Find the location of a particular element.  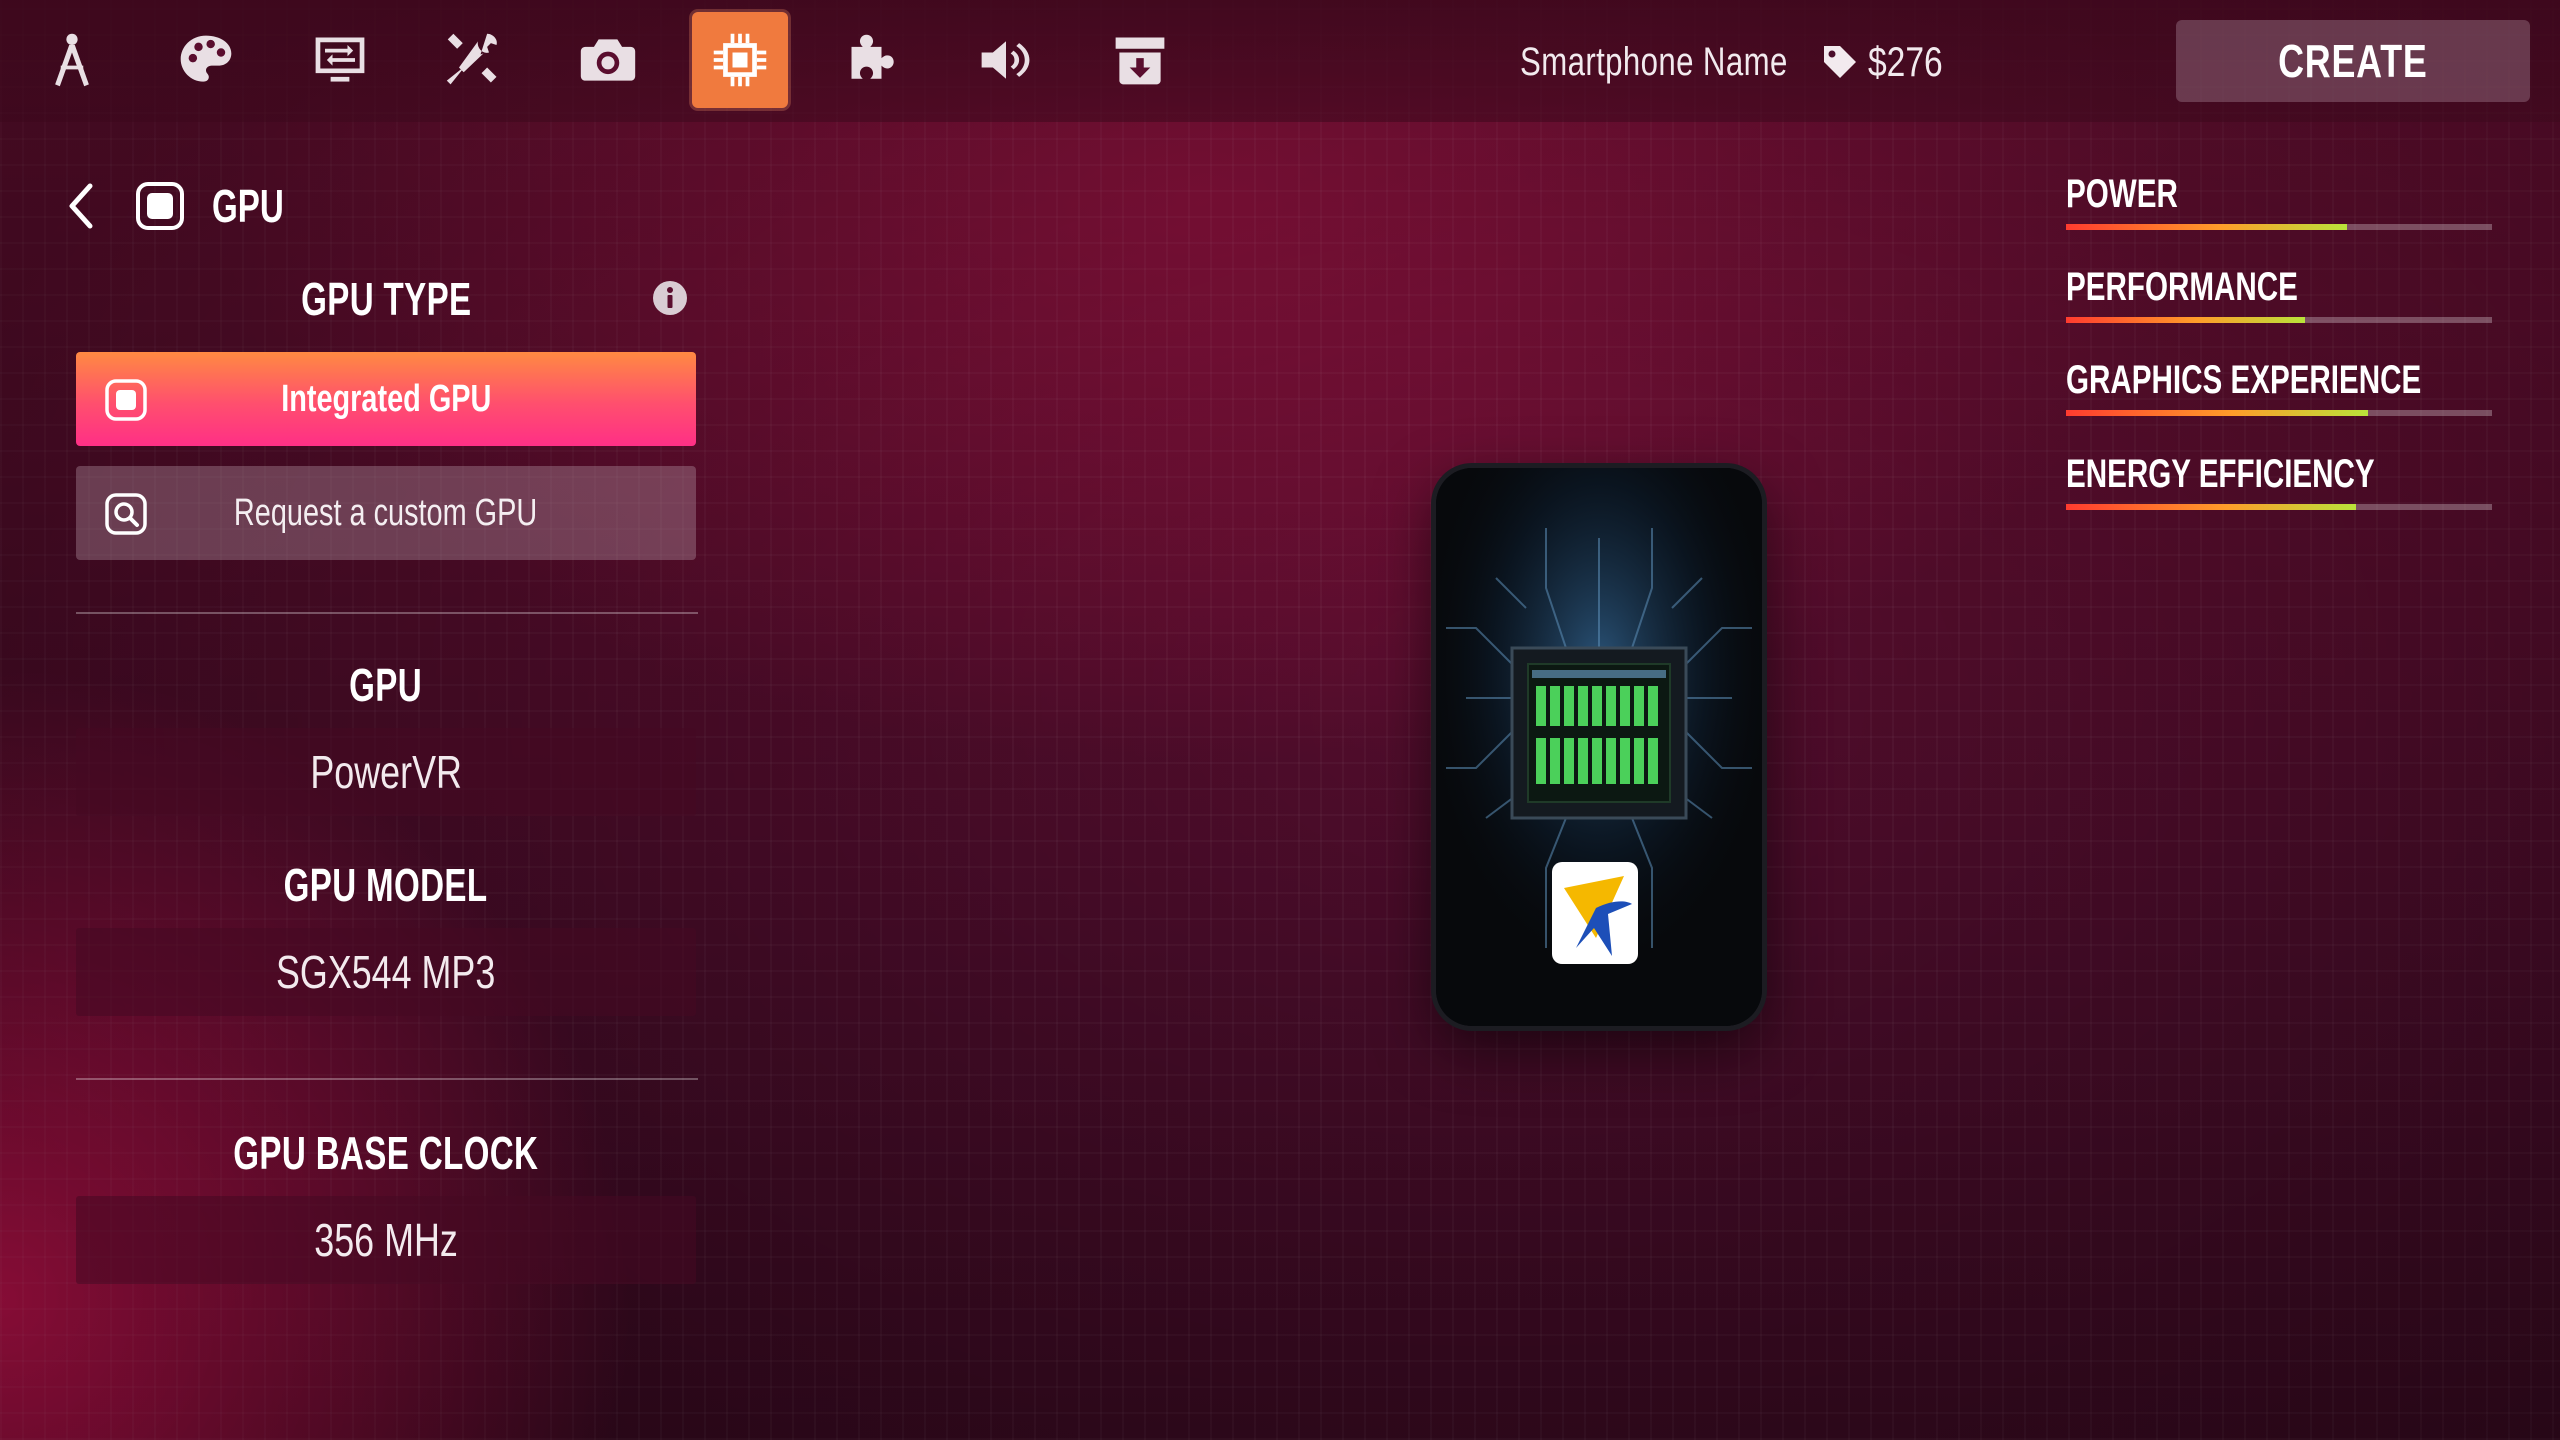

stat-graphics-experience: GRAPHICS EXPERIENCE is located at coordinates (2281, 386).